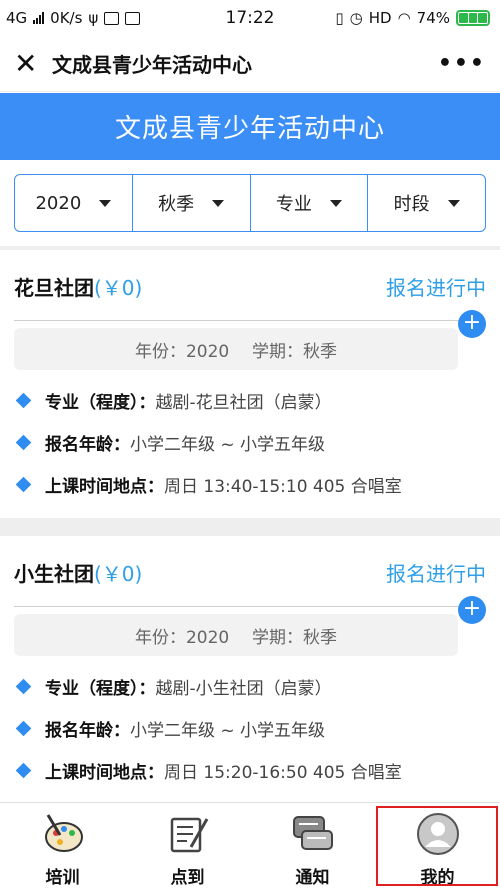 This screenshot has height=888, width=500. What do you see at coordinates (411, 204) in the screenshot?
I see `filter-time-label: 时段` at bounding box center [411, 204].